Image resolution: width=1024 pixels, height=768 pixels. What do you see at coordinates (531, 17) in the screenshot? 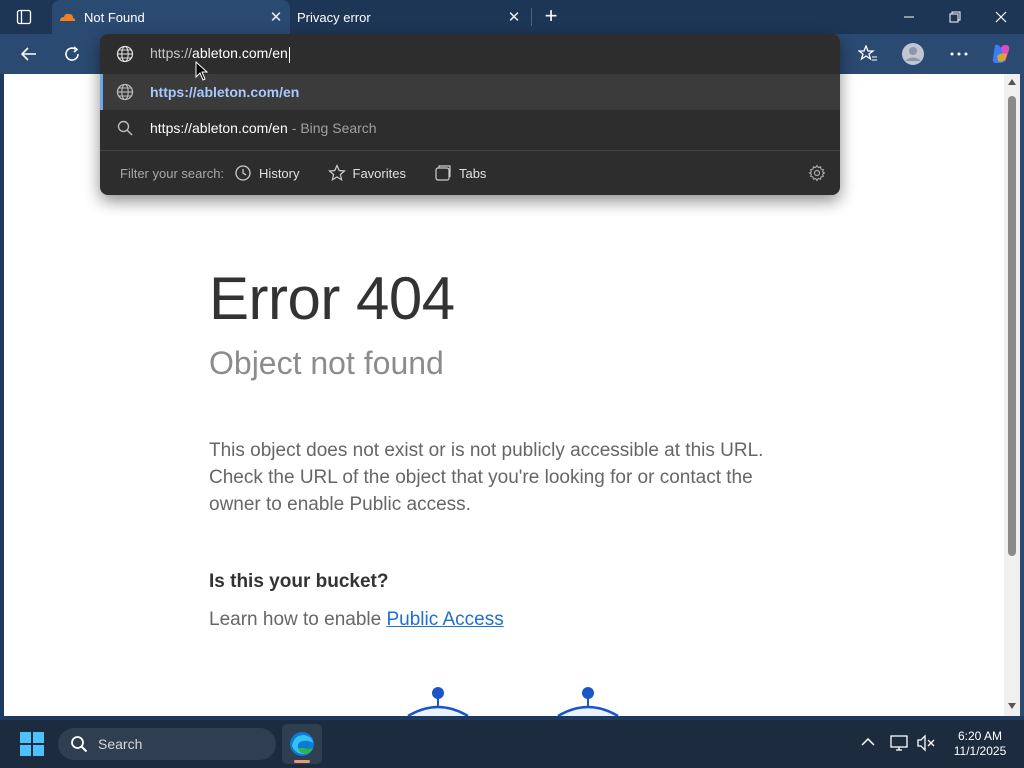
I see `tab-separator` at bounding box center [531, 17].